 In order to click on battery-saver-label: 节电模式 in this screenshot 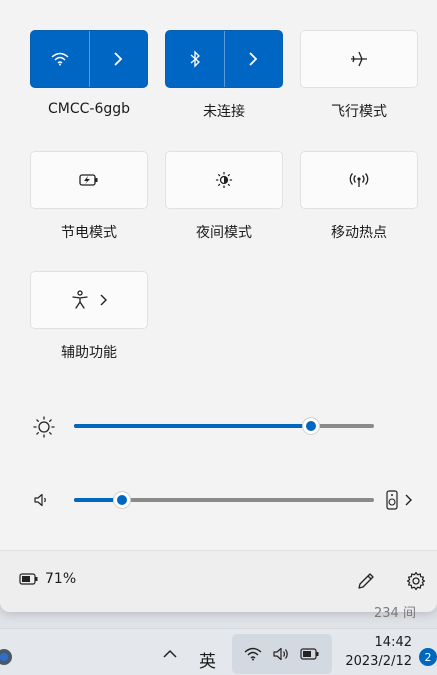, I will do `click(89, 233)`.